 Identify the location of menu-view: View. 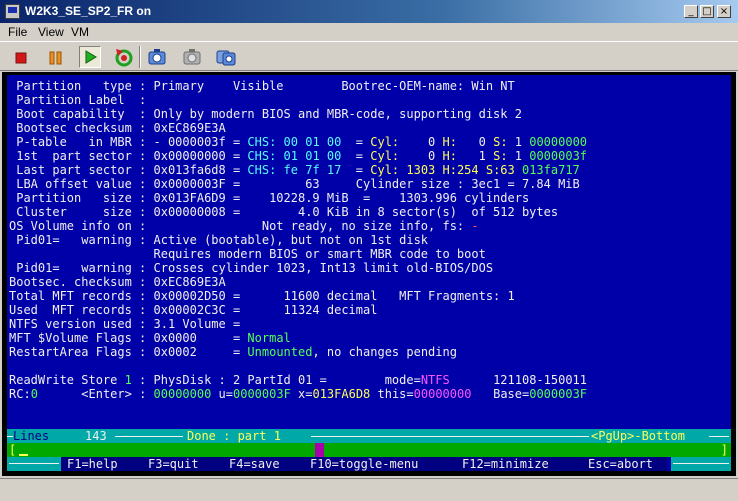
(51, 32).